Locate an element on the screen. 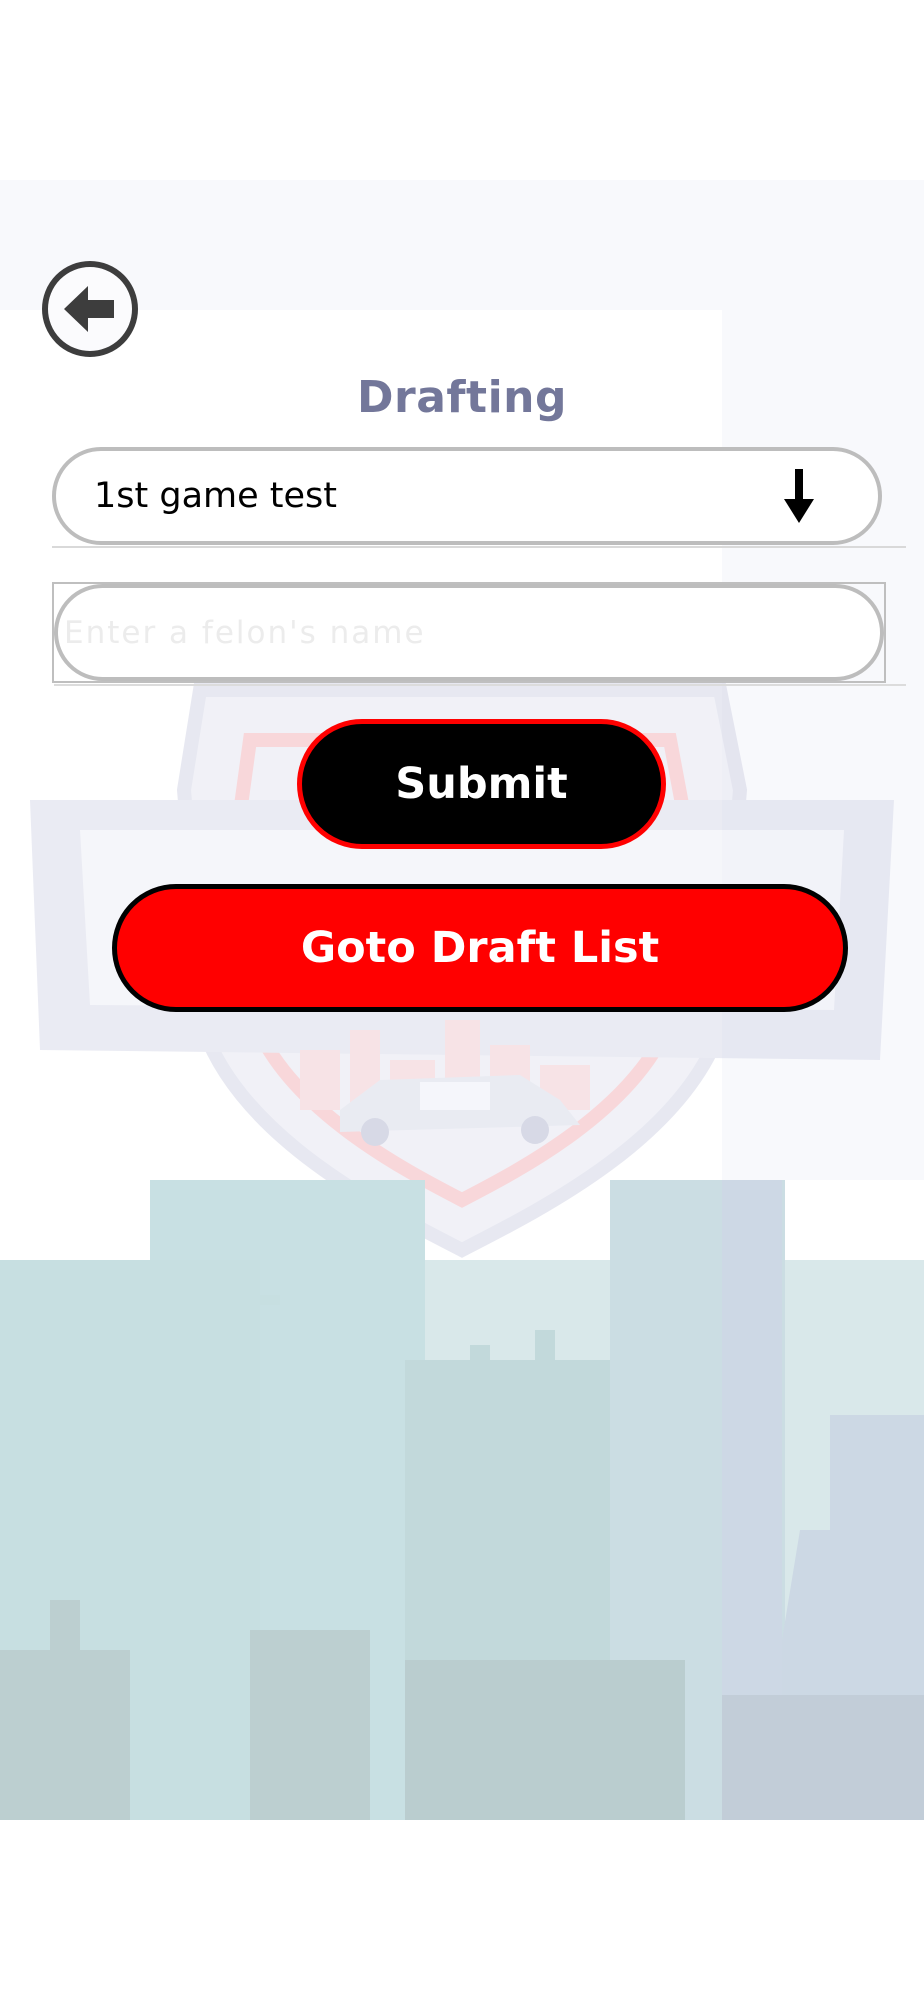  game-select-value: 1st game test is located at coordinates (215, 496).